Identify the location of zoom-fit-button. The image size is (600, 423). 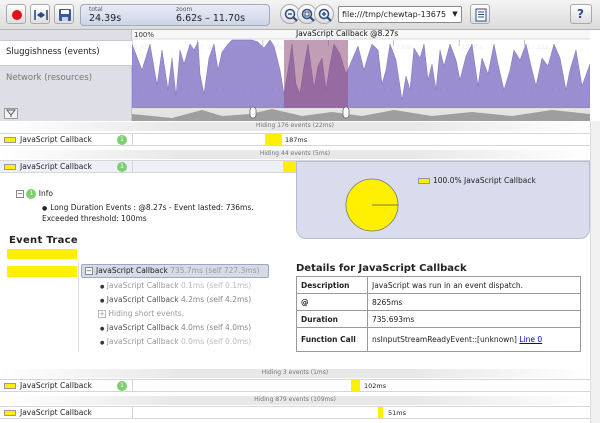
(40, 14).